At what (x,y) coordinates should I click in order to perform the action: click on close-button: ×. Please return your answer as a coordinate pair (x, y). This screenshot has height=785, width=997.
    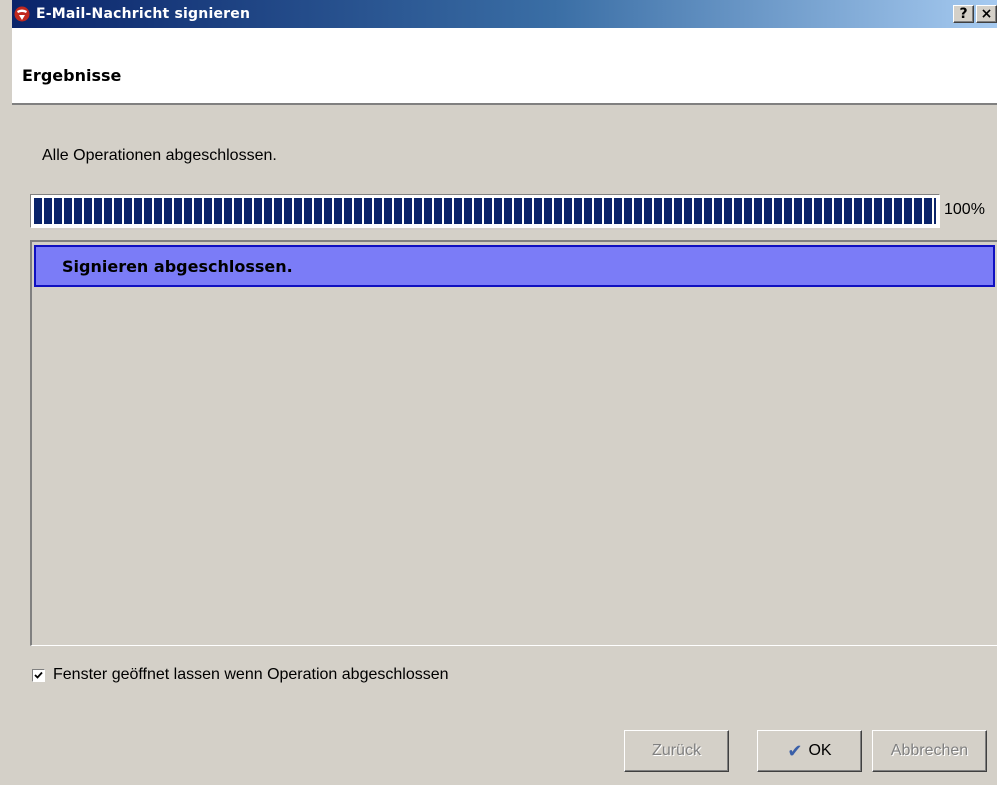
    Looking at the image, I should click on (986, 14).